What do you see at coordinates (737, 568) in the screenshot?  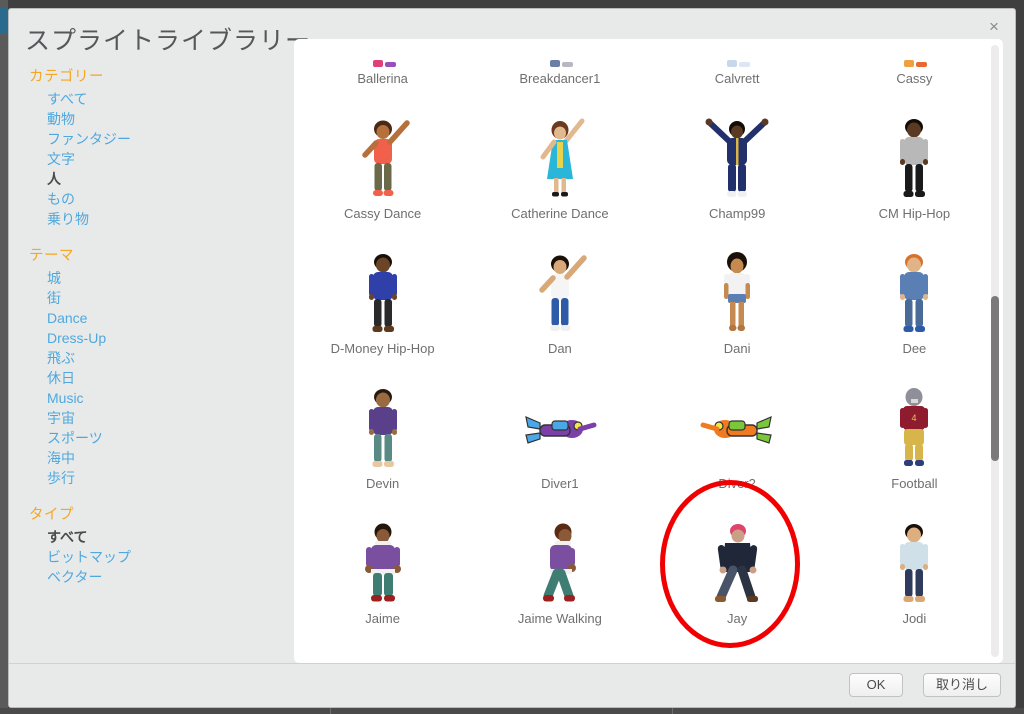 I see `sprite-cell: Jay` at bounding box center [737, 568].